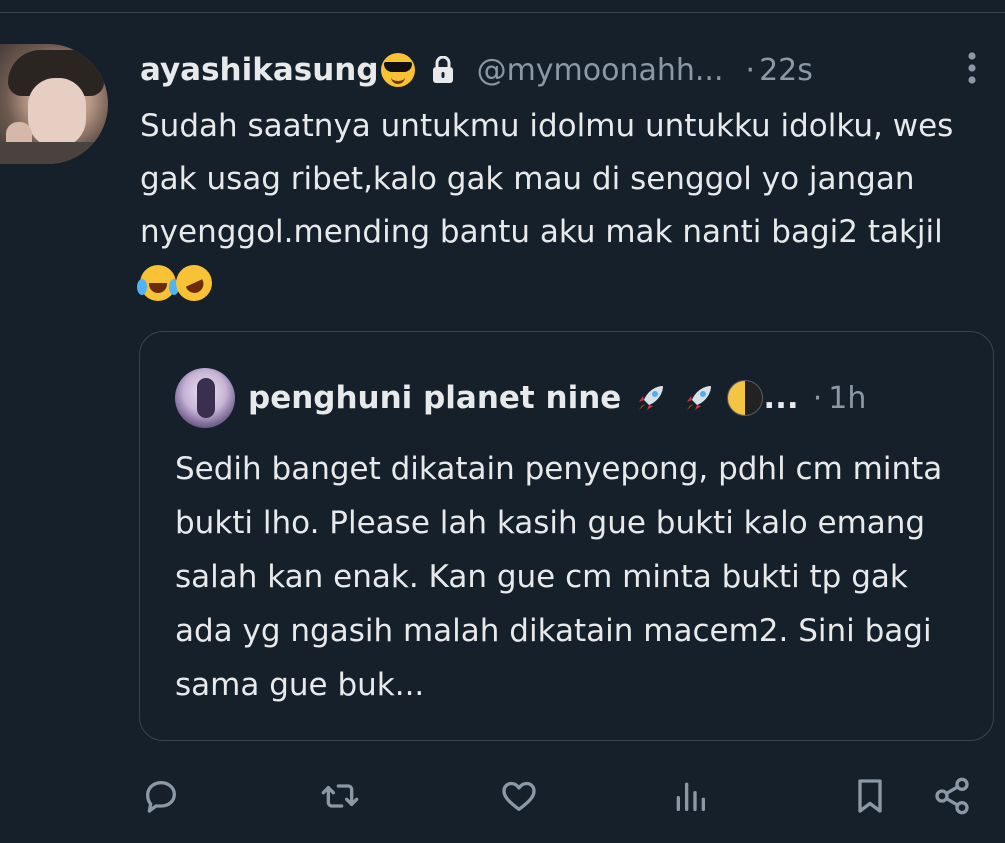 The width and height of the screenshot is (1005, 843). I want to click on quoted-author-display-name: penghuni planet nine, so click(434, 398).